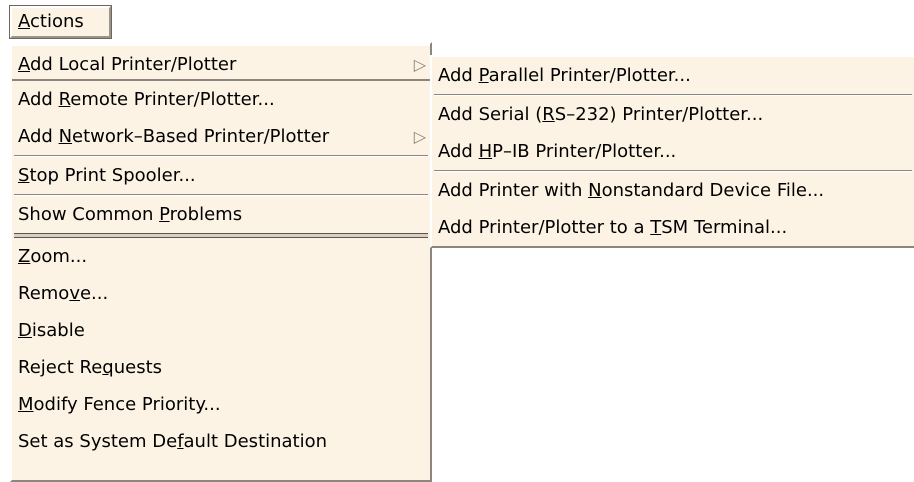  Describe the element at coordinates (201, 136) in the screenshot. I see `item-text: etwork–Based Printer/Plotter` at that location.